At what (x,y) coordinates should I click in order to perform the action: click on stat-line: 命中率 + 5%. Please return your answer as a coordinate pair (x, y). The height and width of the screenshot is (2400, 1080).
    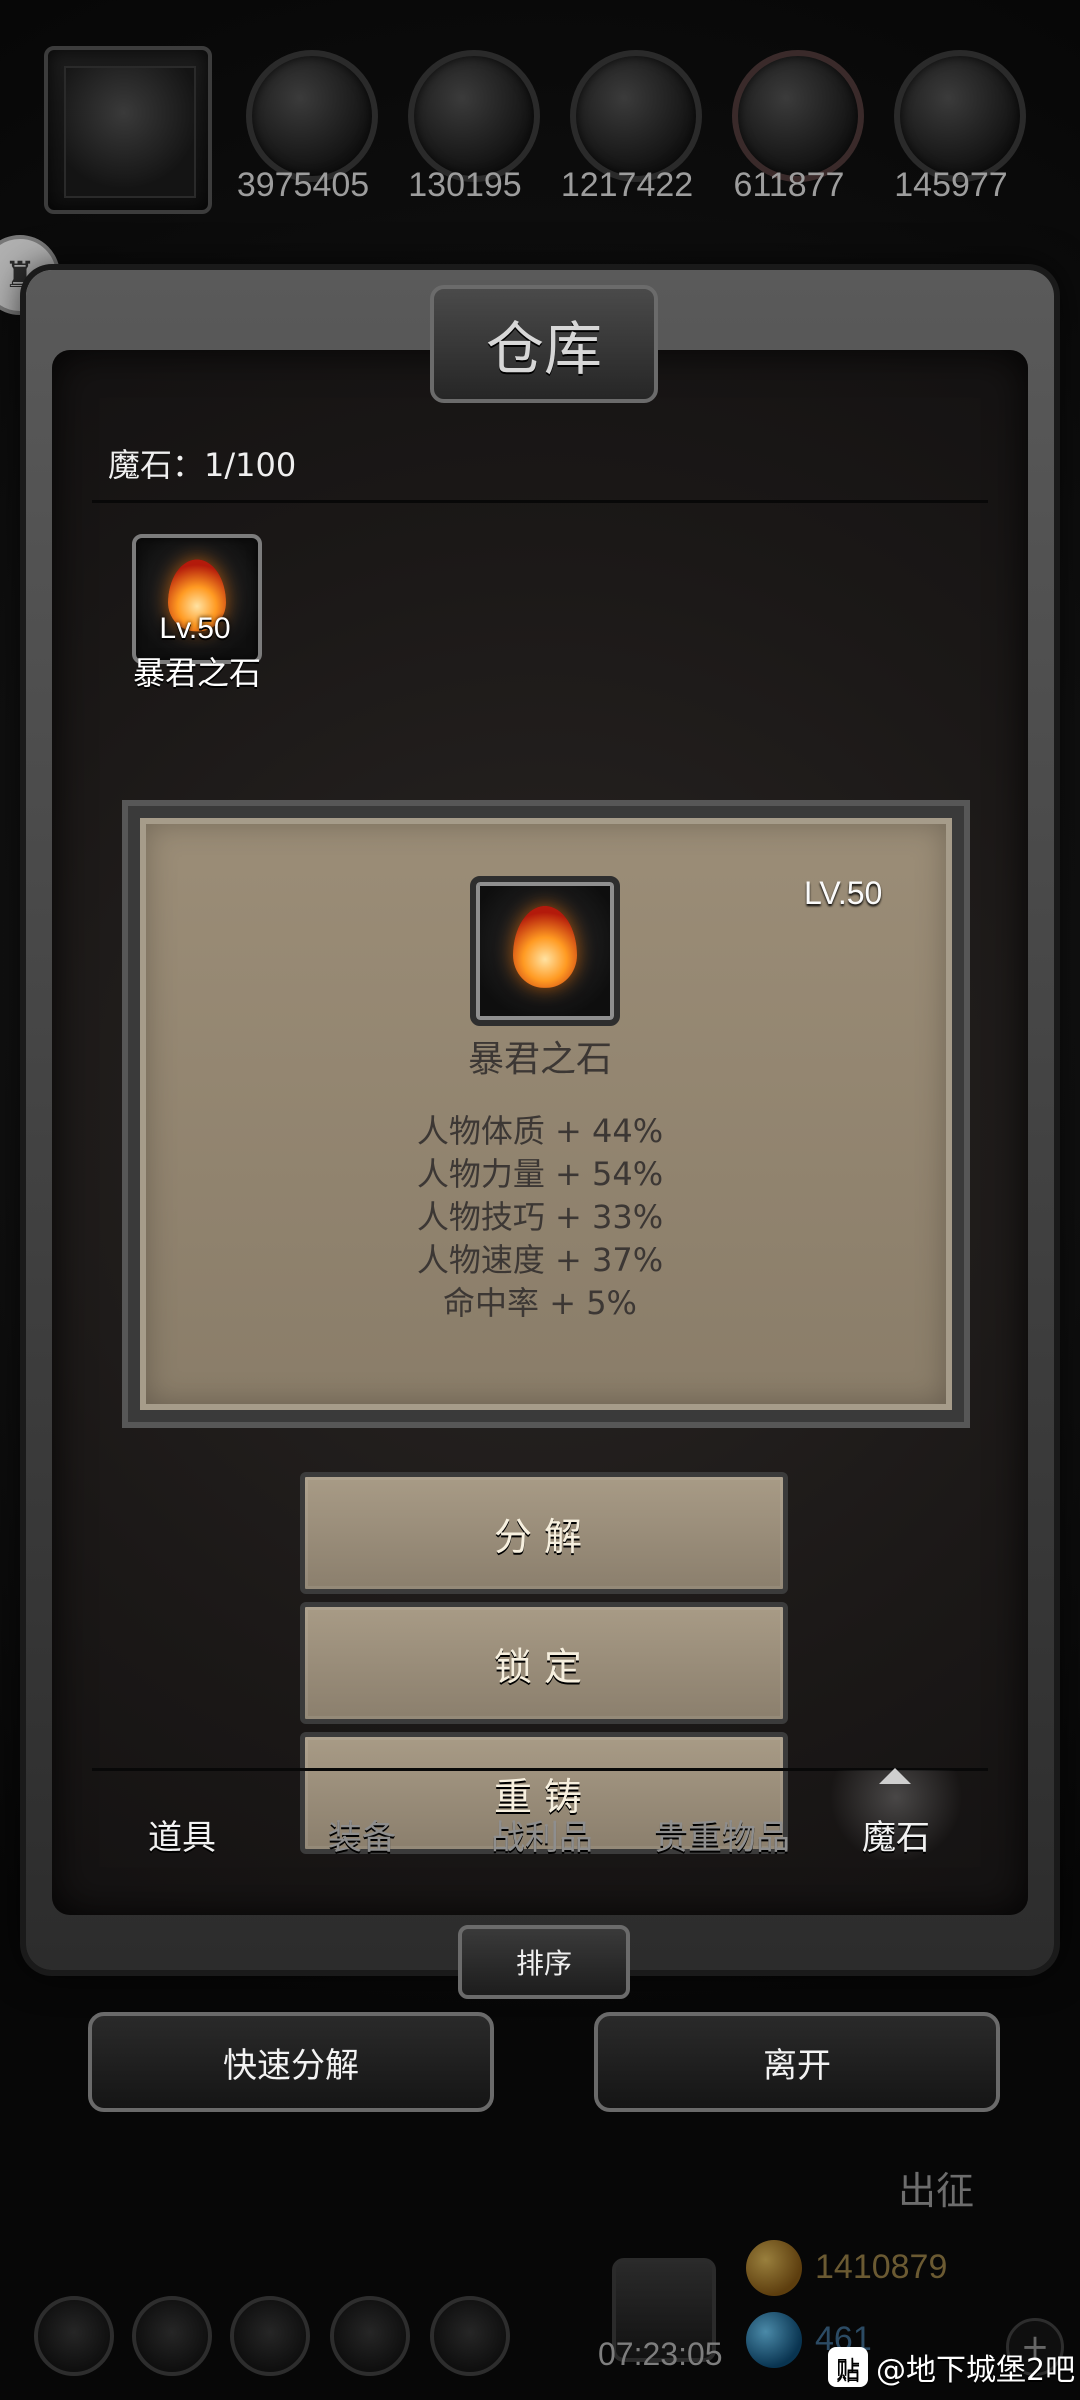
    Looking at the image, I should click on (540, 1303).